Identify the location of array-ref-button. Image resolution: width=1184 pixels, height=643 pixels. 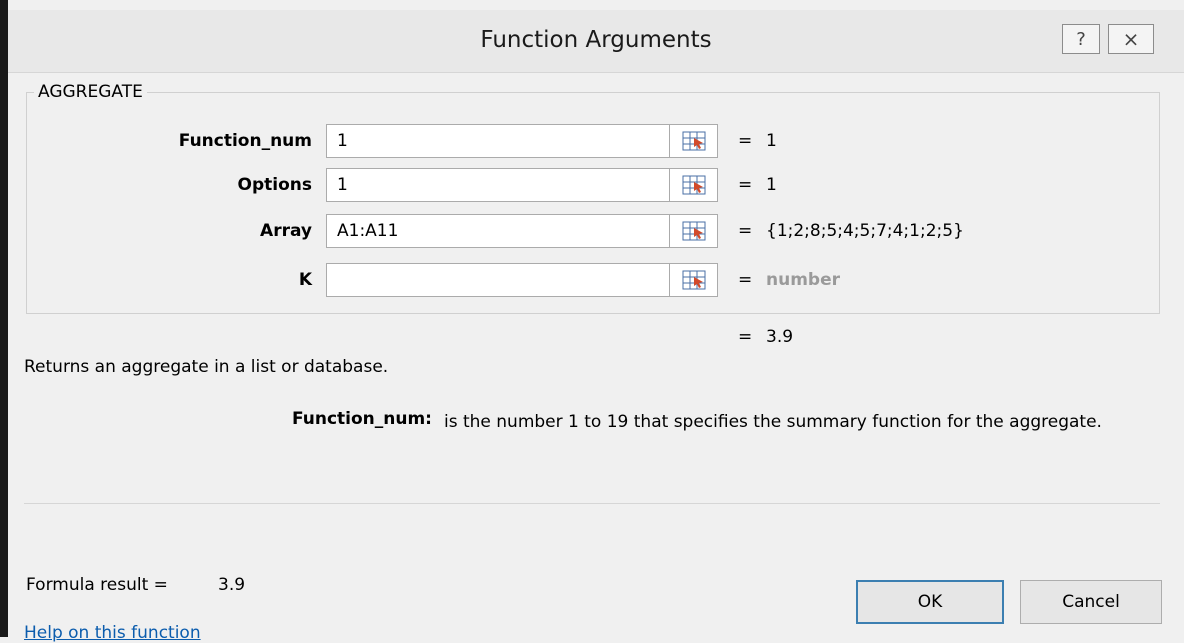
(694, 231).